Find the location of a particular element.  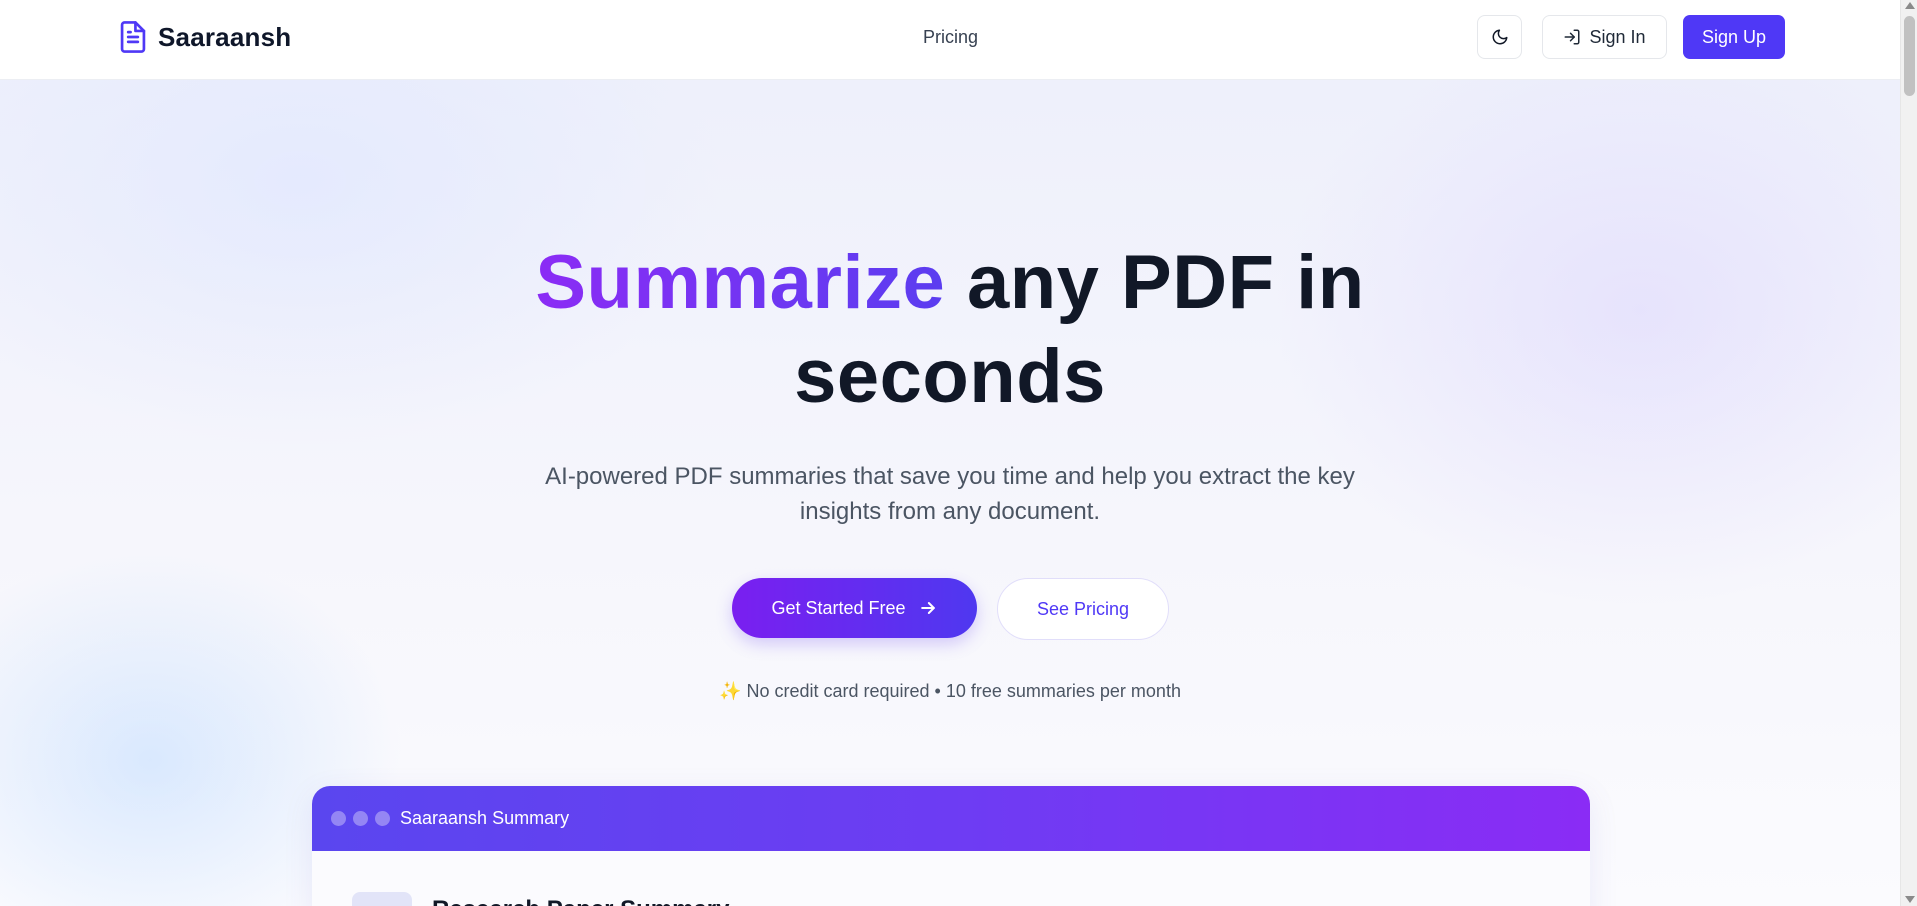

hero-title-line2: seconds is located at coordinates (950, 376).